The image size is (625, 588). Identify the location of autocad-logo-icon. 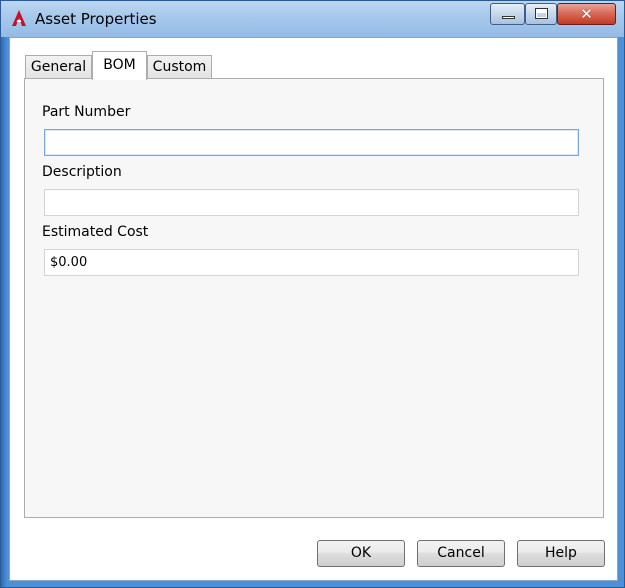
(19, 18).